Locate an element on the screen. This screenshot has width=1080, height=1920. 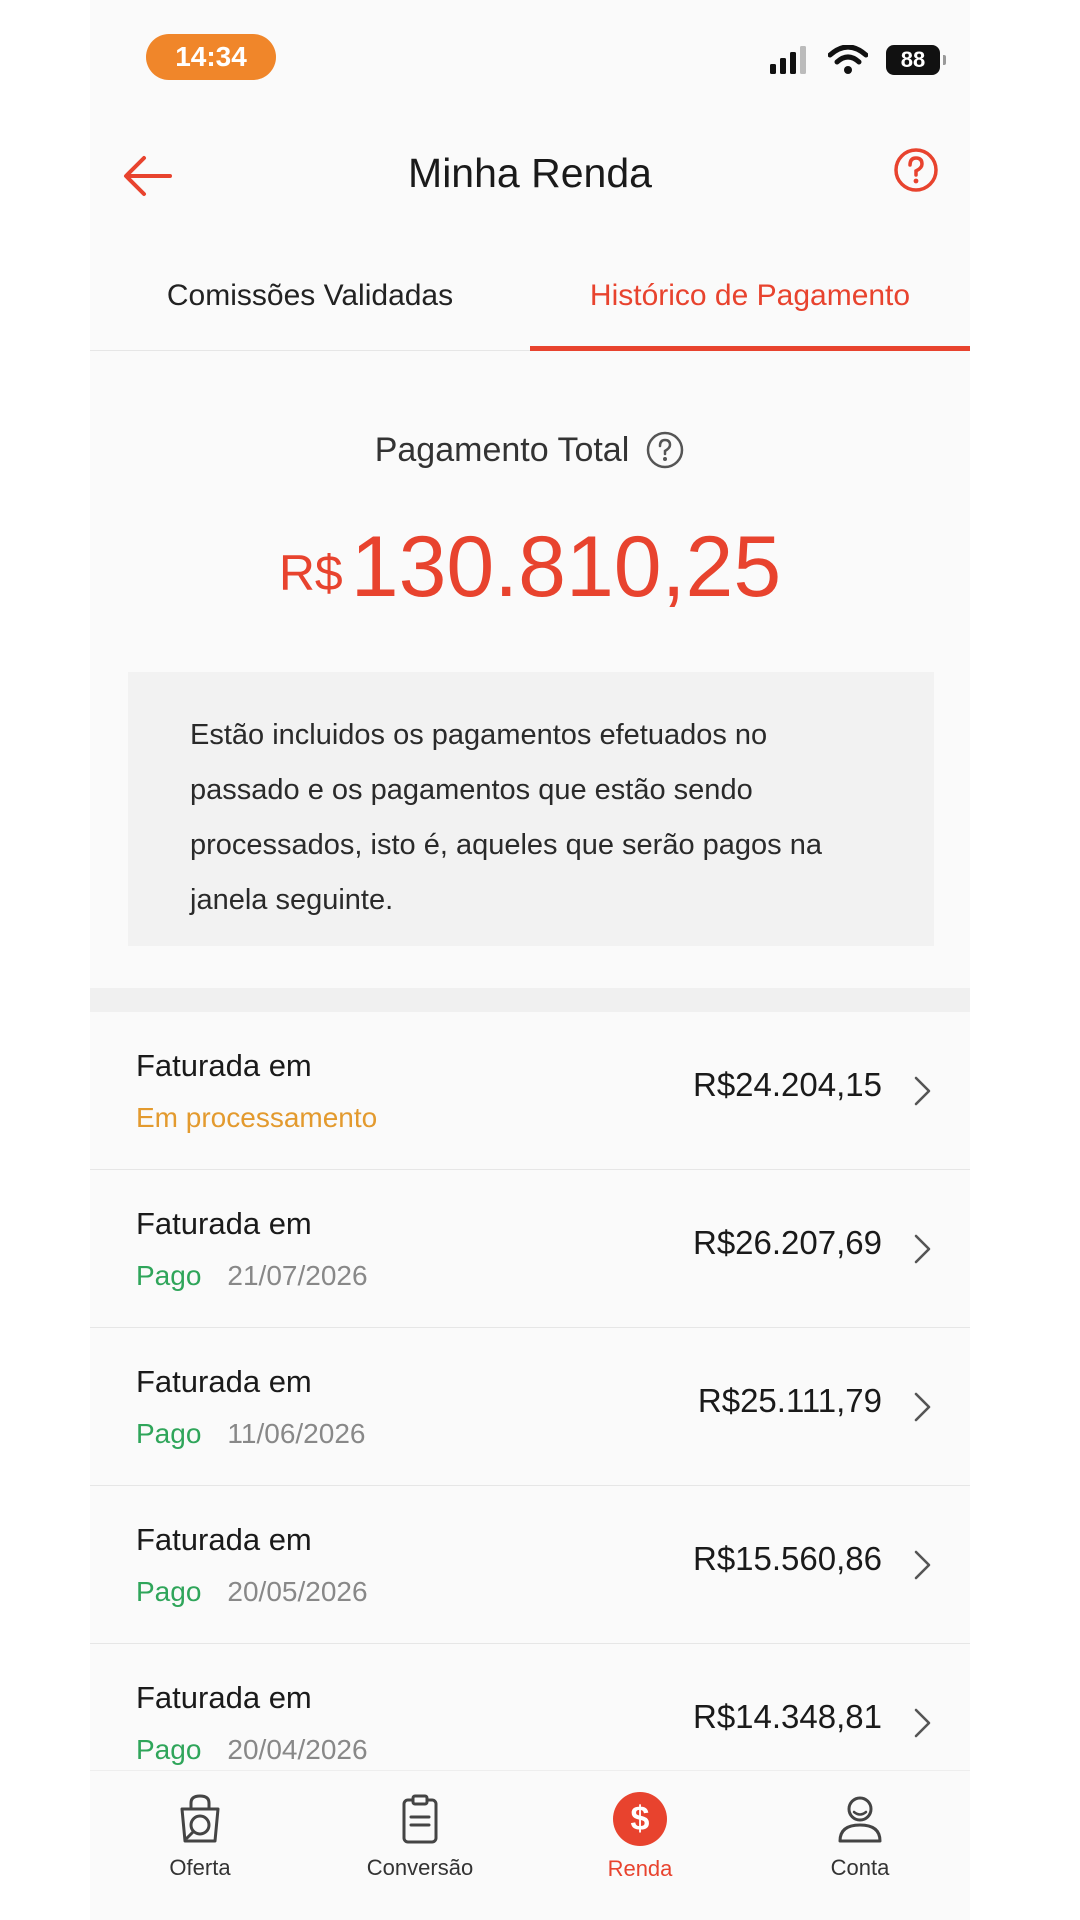
nav-label: Renda is located at coordinates (640, 1868).